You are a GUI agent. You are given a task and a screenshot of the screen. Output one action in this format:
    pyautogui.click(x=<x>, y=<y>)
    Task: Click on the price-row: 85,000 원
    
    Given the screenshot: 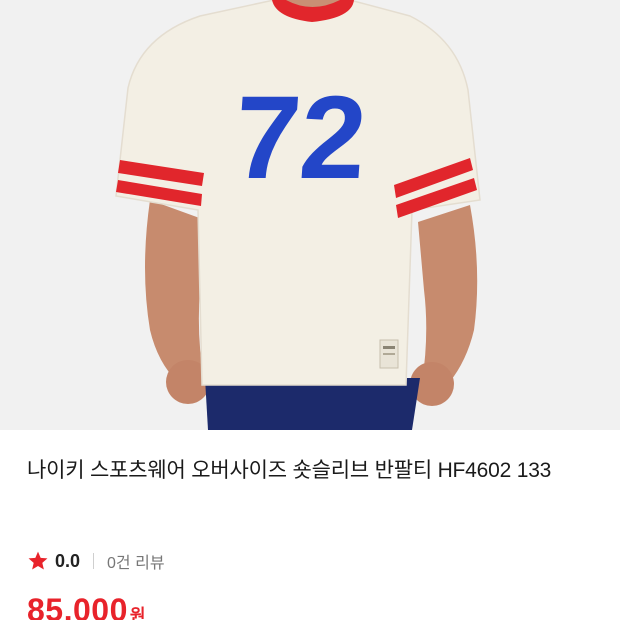 What is the action you would take?
    pyautogui.click(x=86, y=606)
    